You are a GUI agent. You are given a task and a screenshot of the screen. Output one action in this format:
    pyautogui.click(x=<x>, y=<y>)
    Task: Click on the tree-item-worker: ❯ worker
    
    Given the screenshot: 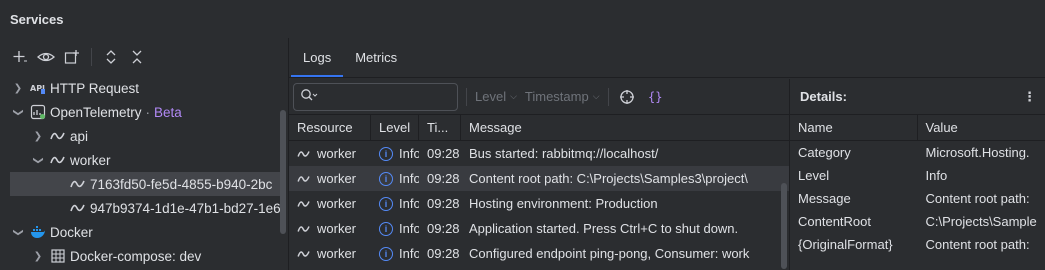 What is the action you would take?
    pyautogui.click(x=140, y=160)
    